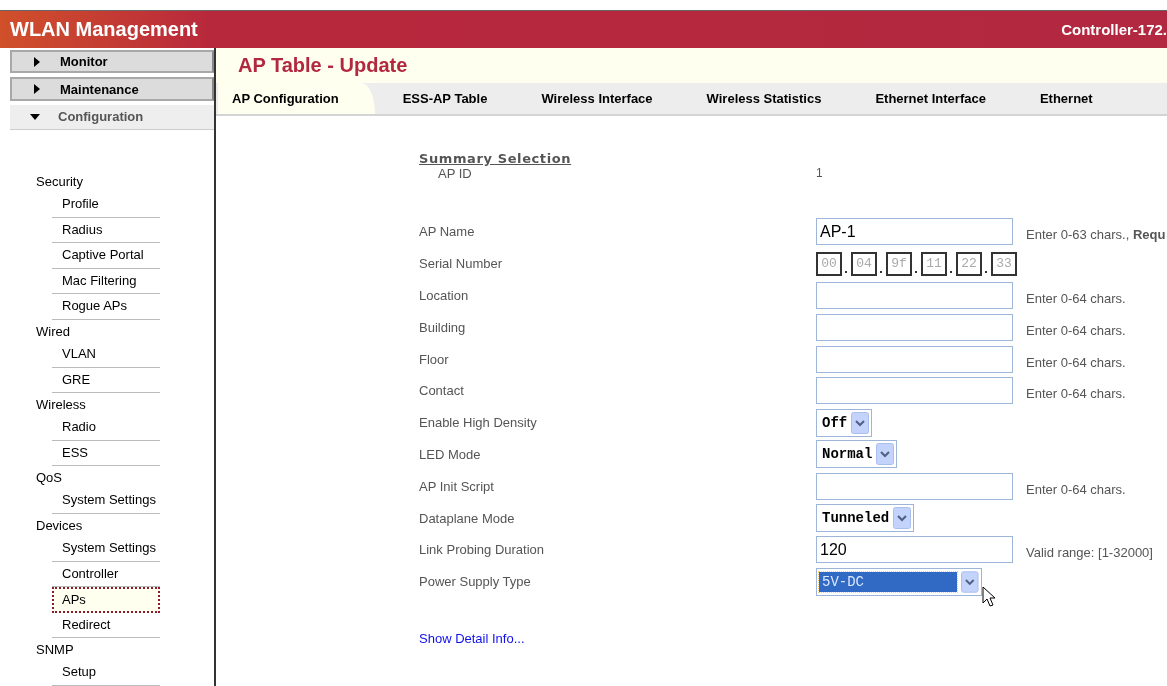  What do you see at coordinates (106, 355) in the screenshot?
I see `nav-item: VLAN` at bounding box center [106, 355].